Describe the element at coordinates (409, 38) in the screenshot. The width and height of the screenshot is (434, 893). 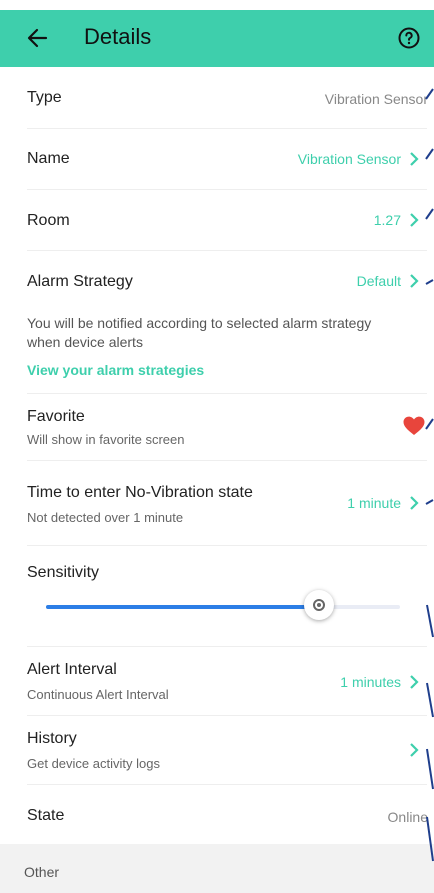
I see `help-icon` at that location.